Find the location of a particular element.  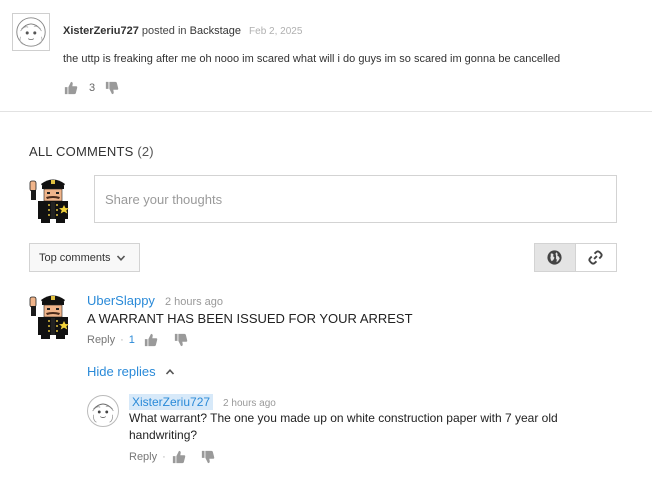

reply-author-name: XisterZeriu727 is located at coordinates (171, 402).